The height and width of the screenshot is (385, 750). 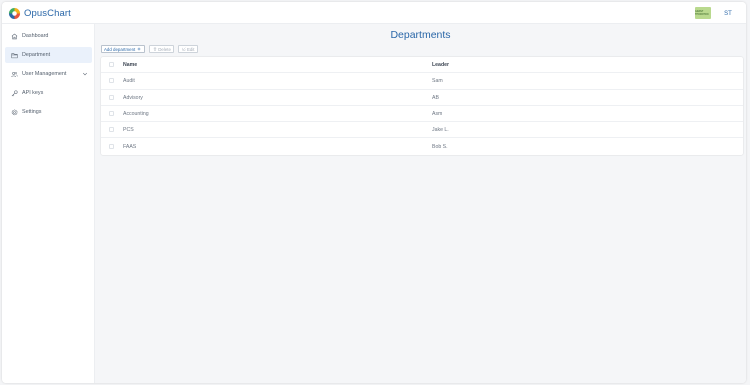 I want to click on edit-button: Edit, so click(x=187, y=49).